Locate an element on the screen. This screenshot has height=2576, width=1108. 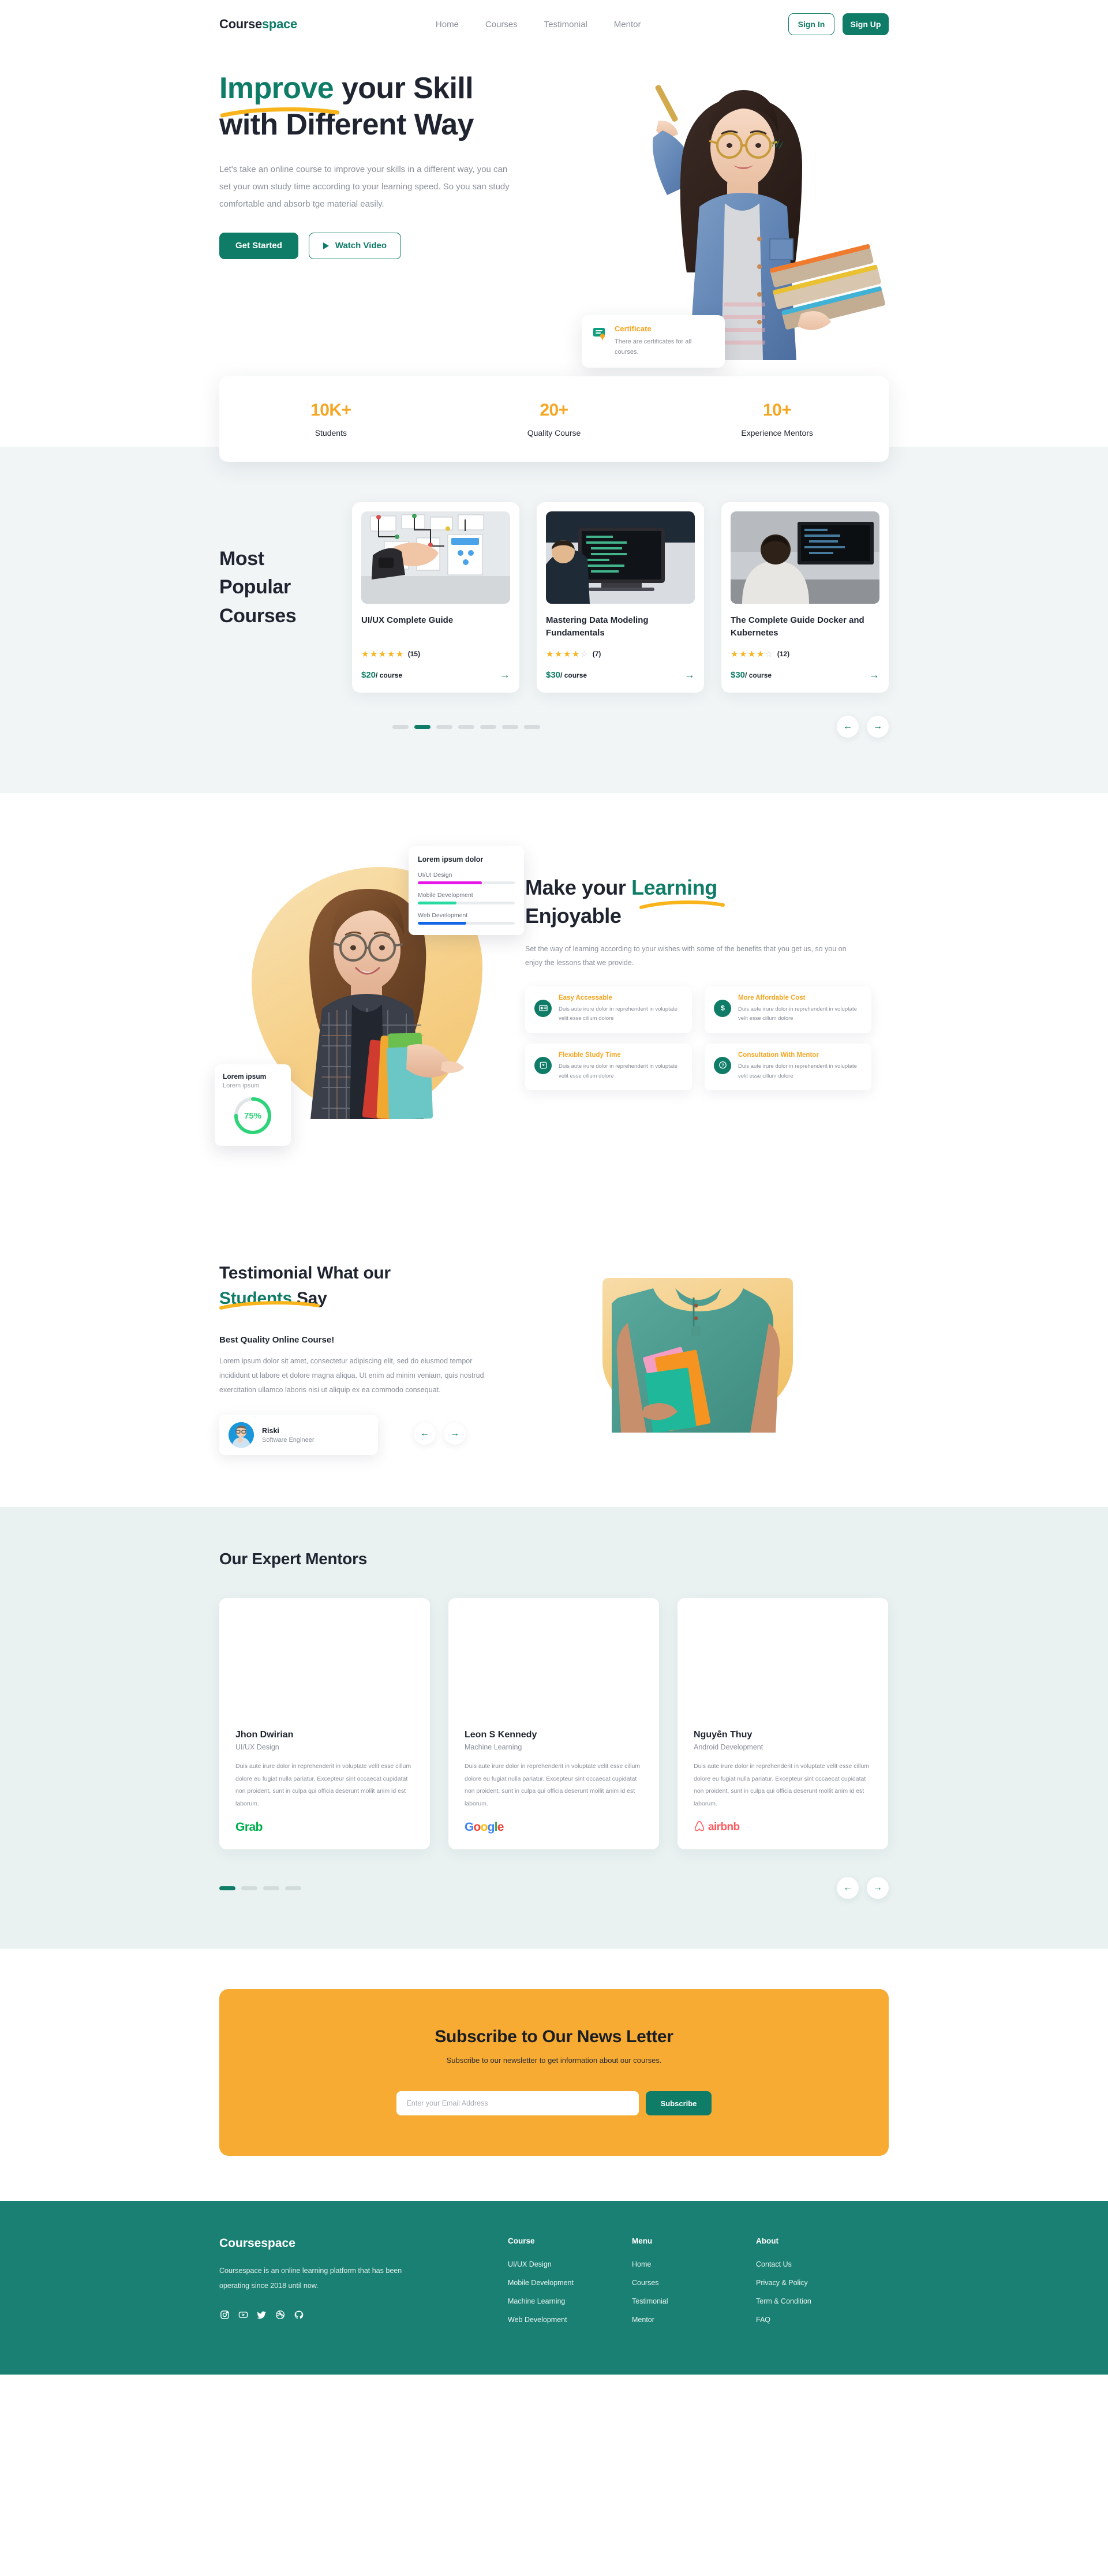
mentor-photo is located at coordinates (324, 1664).